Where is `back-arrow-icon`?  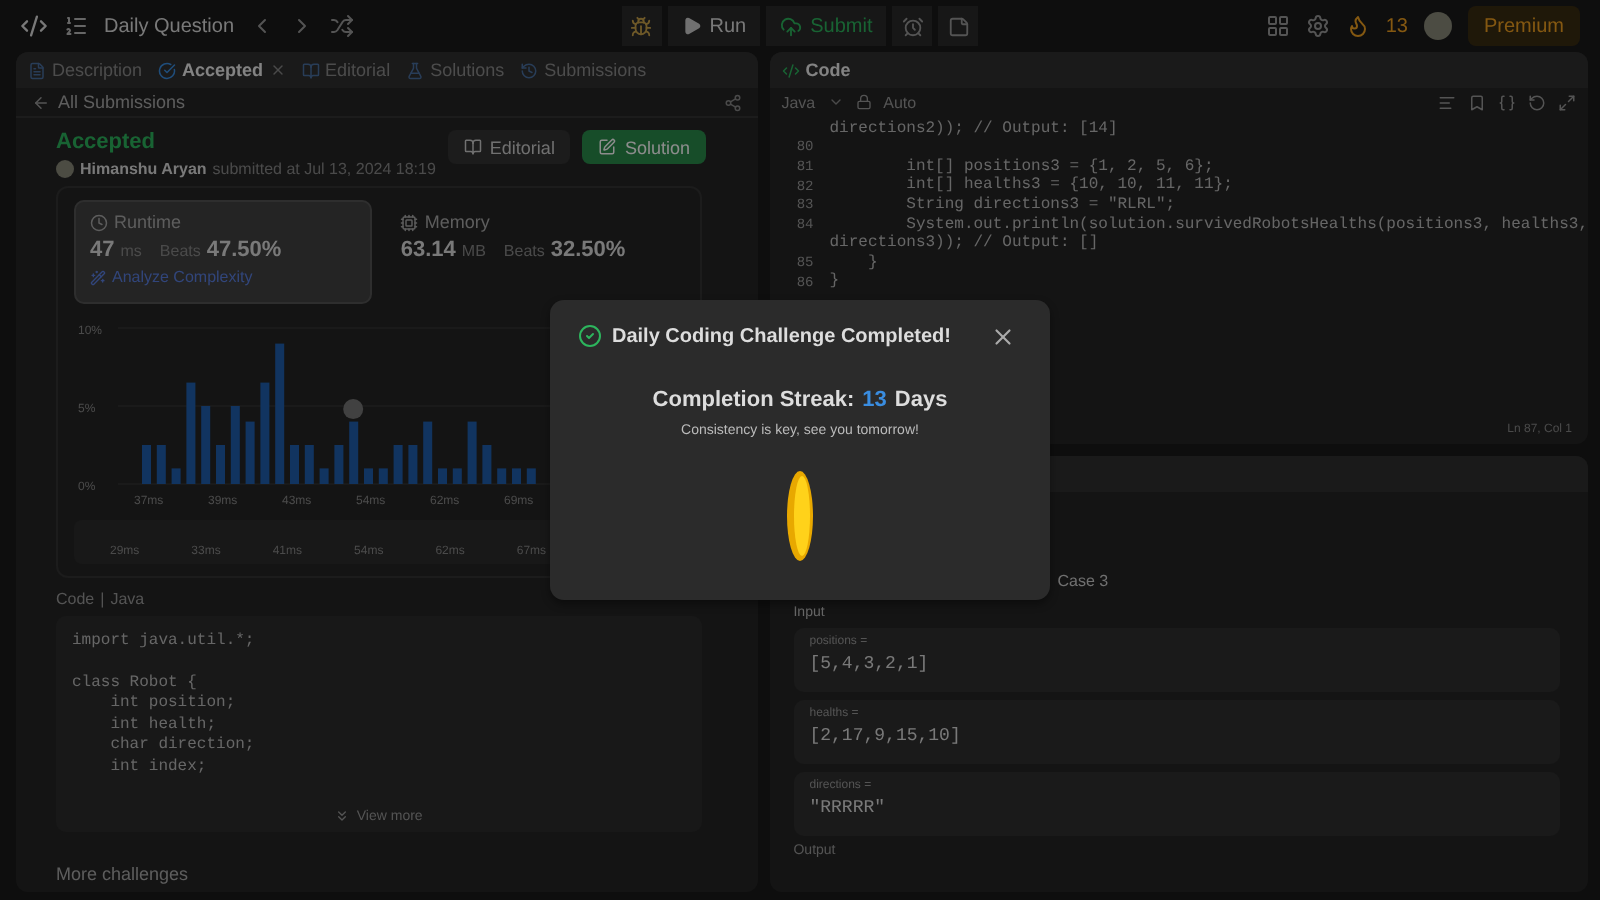 back-arrow-icon is located at coordinates (41, 102).